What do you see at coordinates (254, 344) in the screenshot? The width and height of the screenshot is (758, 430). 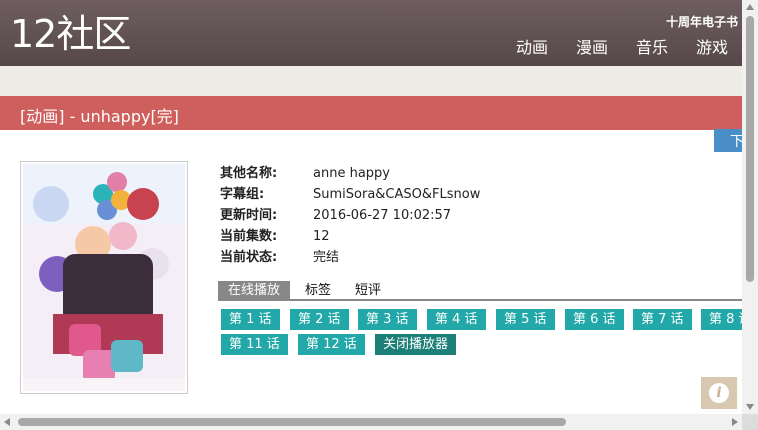 I see `episode-button: 第 11 话` at bounding box center [254, 344].